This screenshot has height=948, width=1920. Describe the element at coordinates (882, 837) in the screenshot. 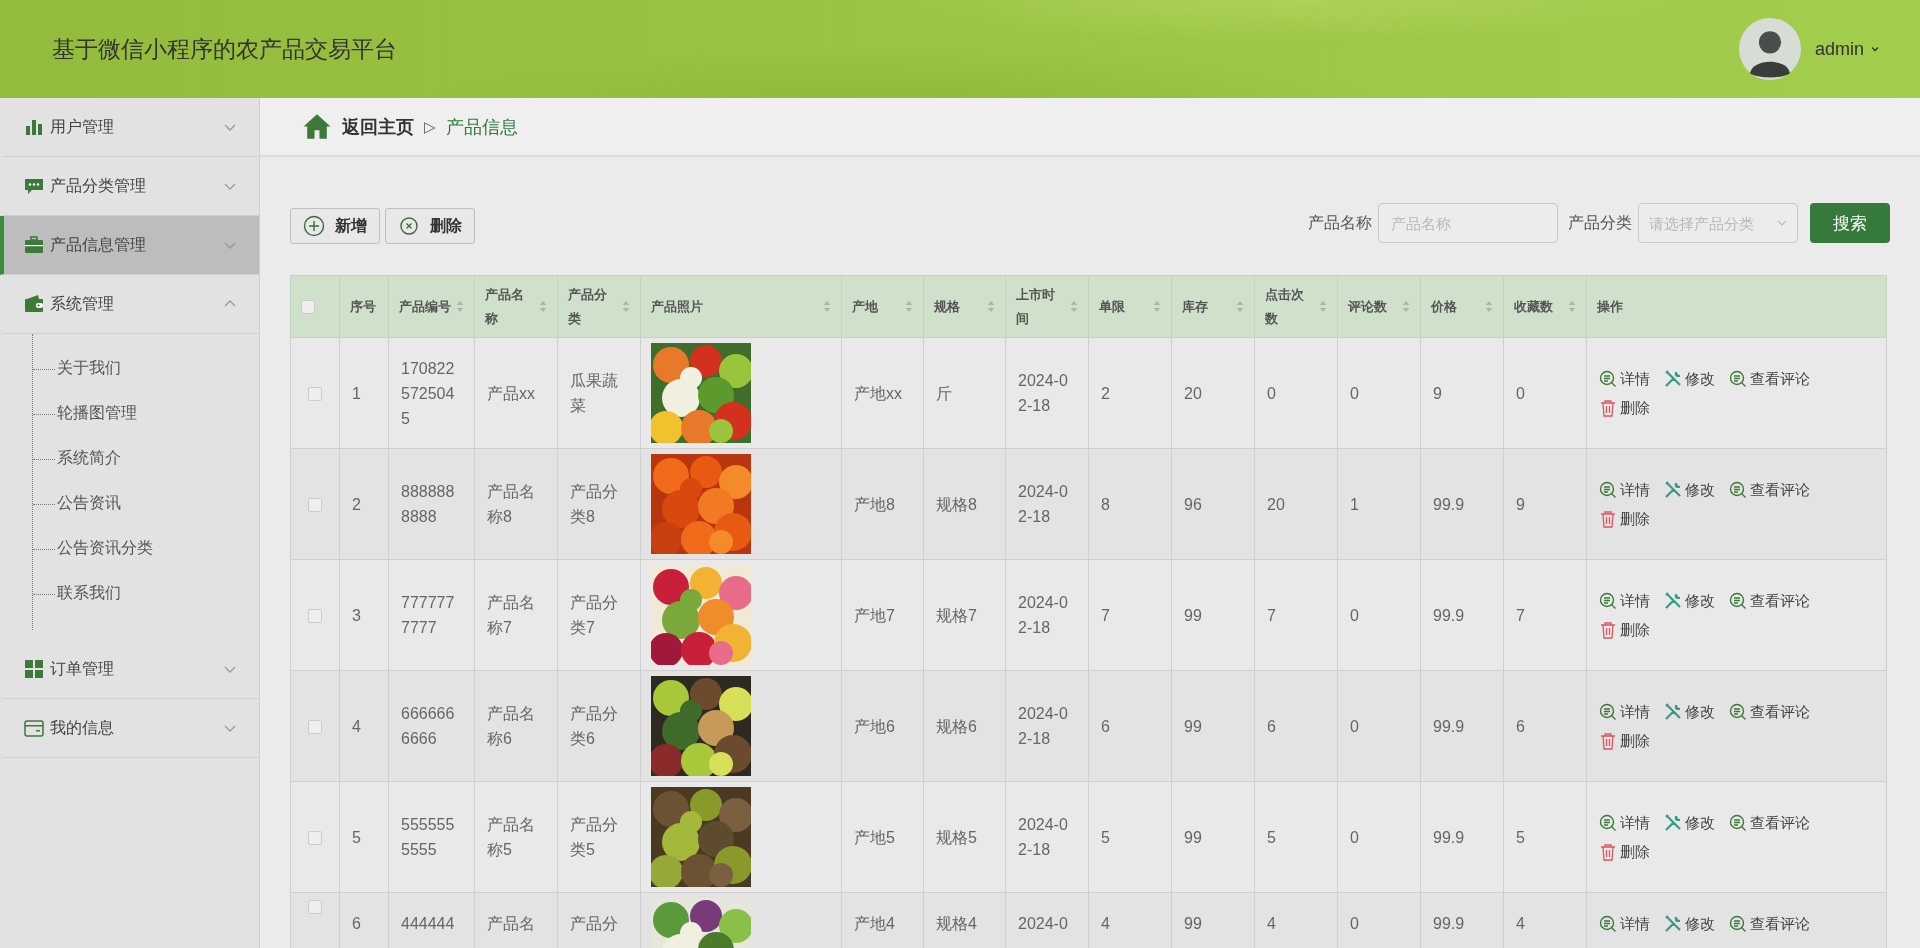

I see `table-cell: 产地5` at that location.